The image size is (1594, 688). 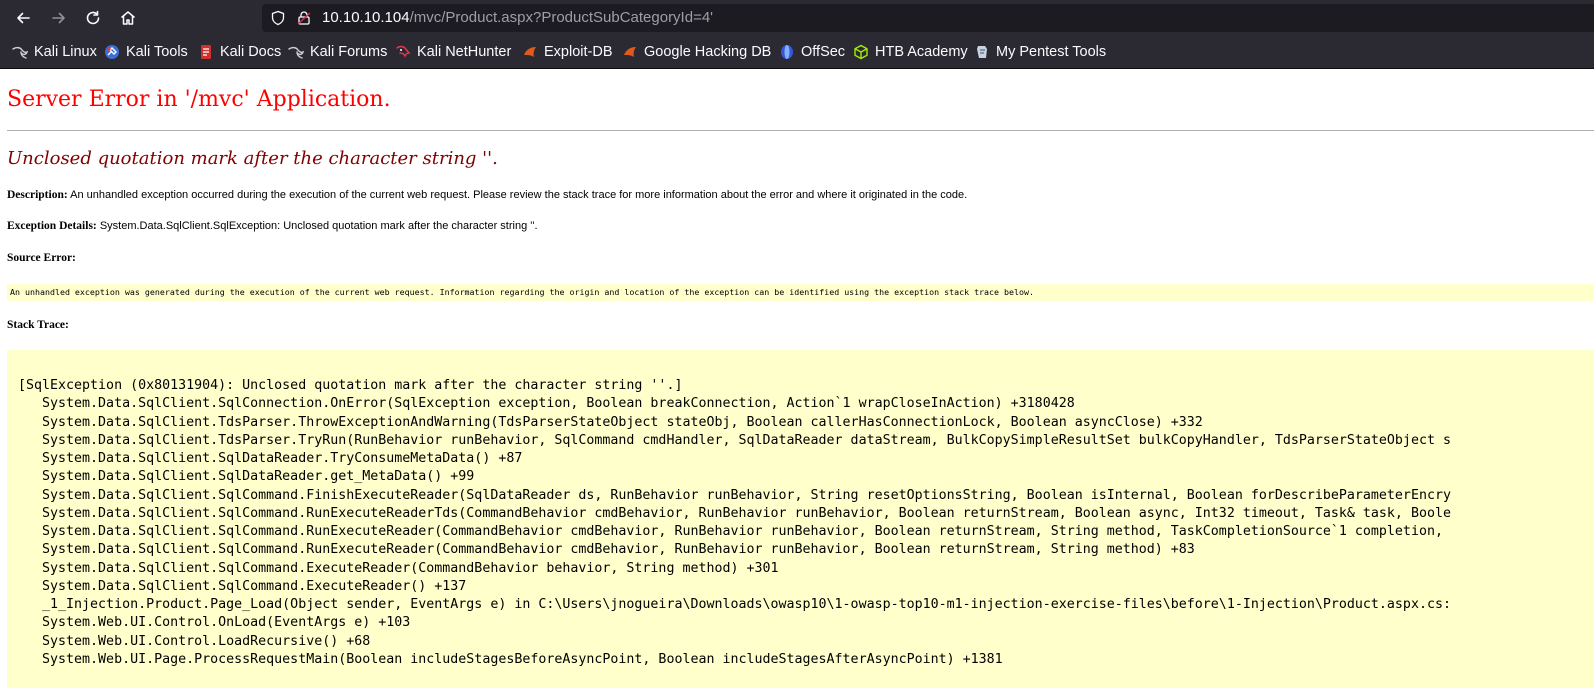 I want to click on bookmark-exploit-db: Exploit-DB, so click(x=567, y=52).